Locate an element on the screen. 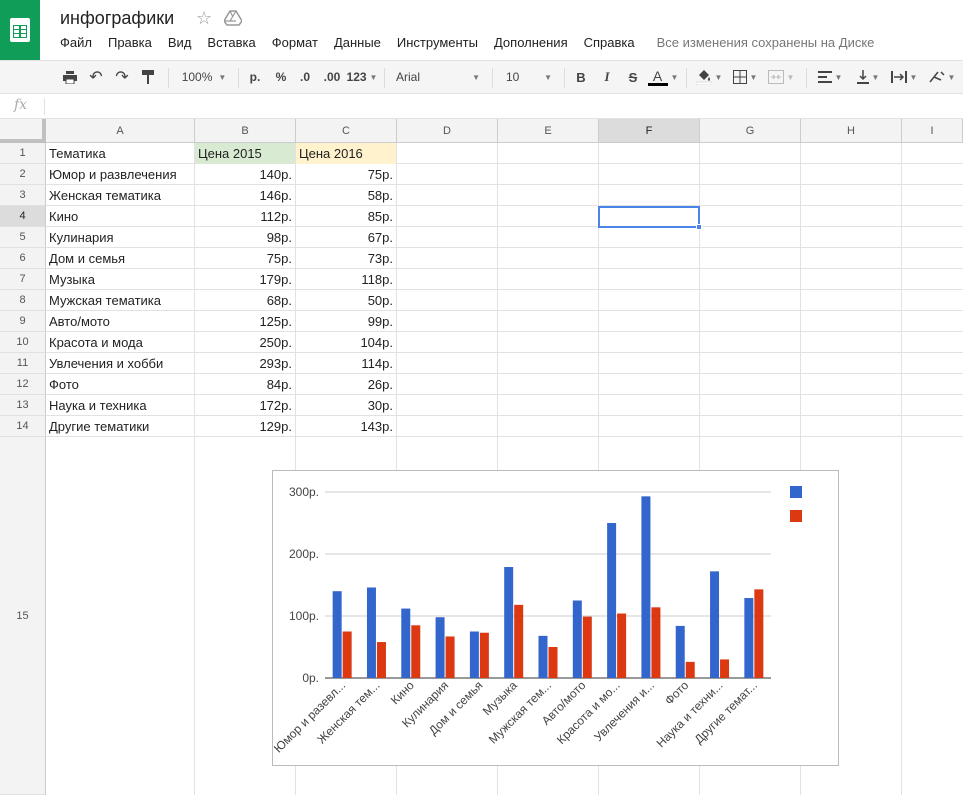 Image resolution: width=963 pixels, height=795 pixels. text-rotation-button: ▼ is located at coordinates (942, 77).